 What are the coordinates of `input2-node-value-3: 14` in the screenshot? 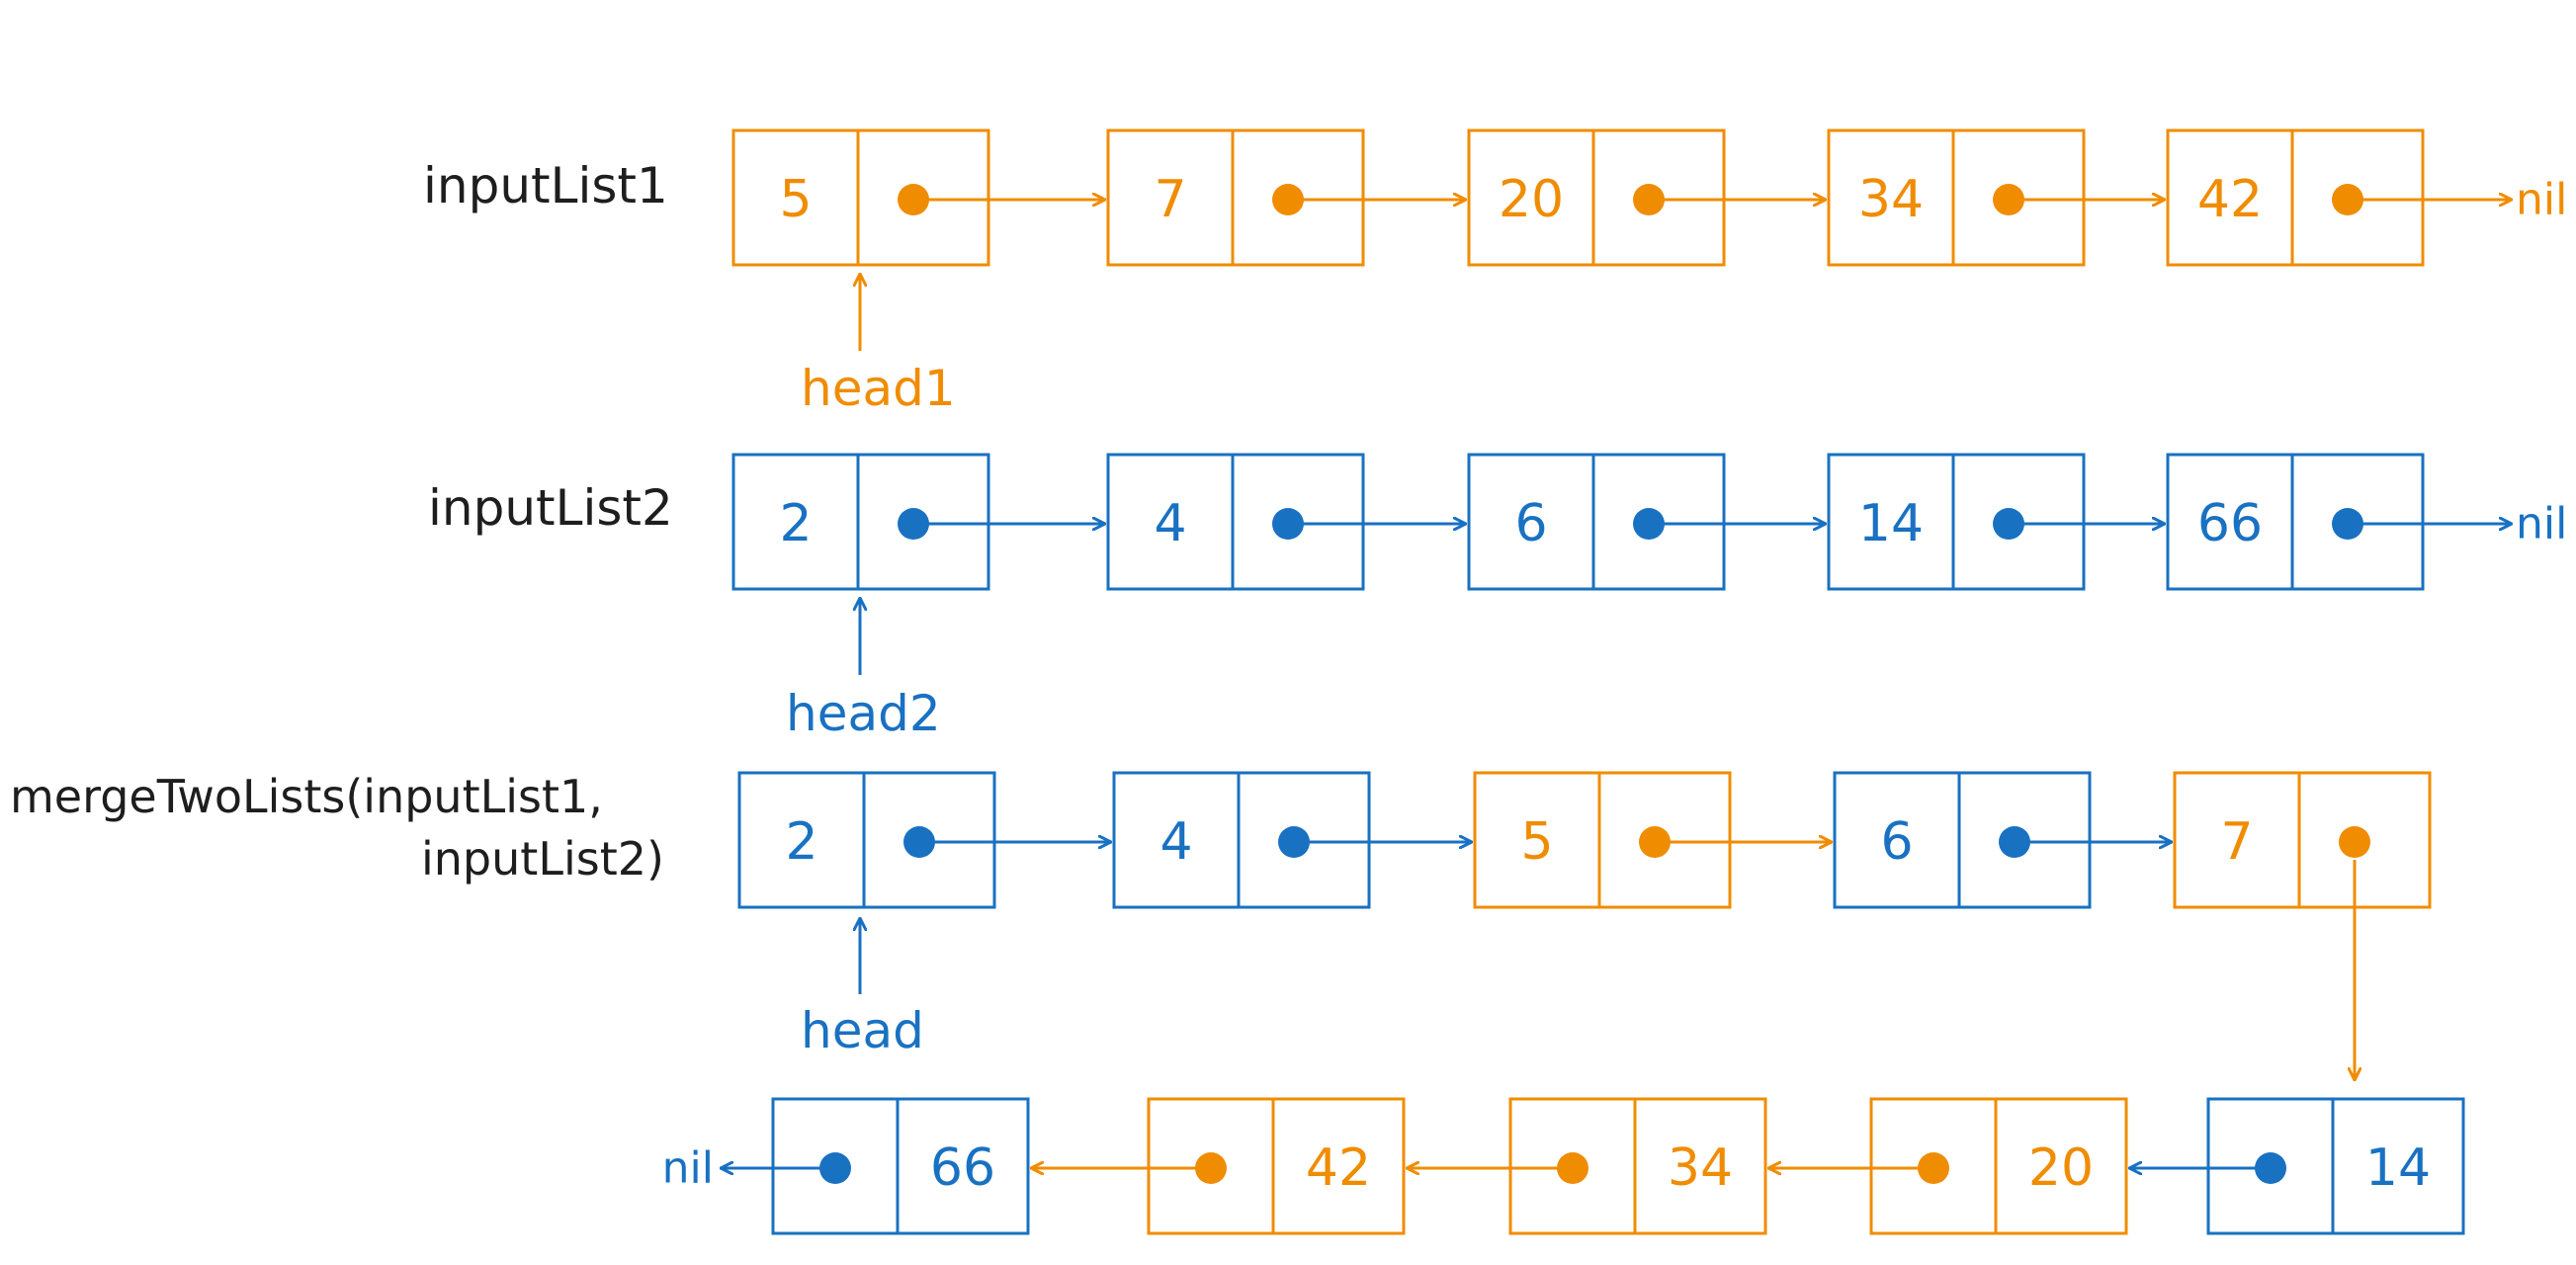 It's located at (1891, 523).